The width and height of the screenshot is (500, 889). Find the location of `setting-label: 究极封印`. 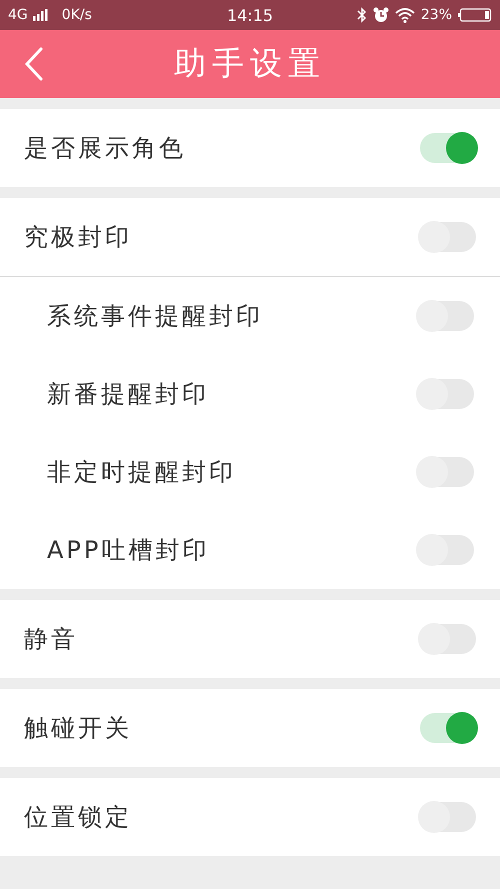

setting-label: 究极封印 is located at coordinates (78, 237).